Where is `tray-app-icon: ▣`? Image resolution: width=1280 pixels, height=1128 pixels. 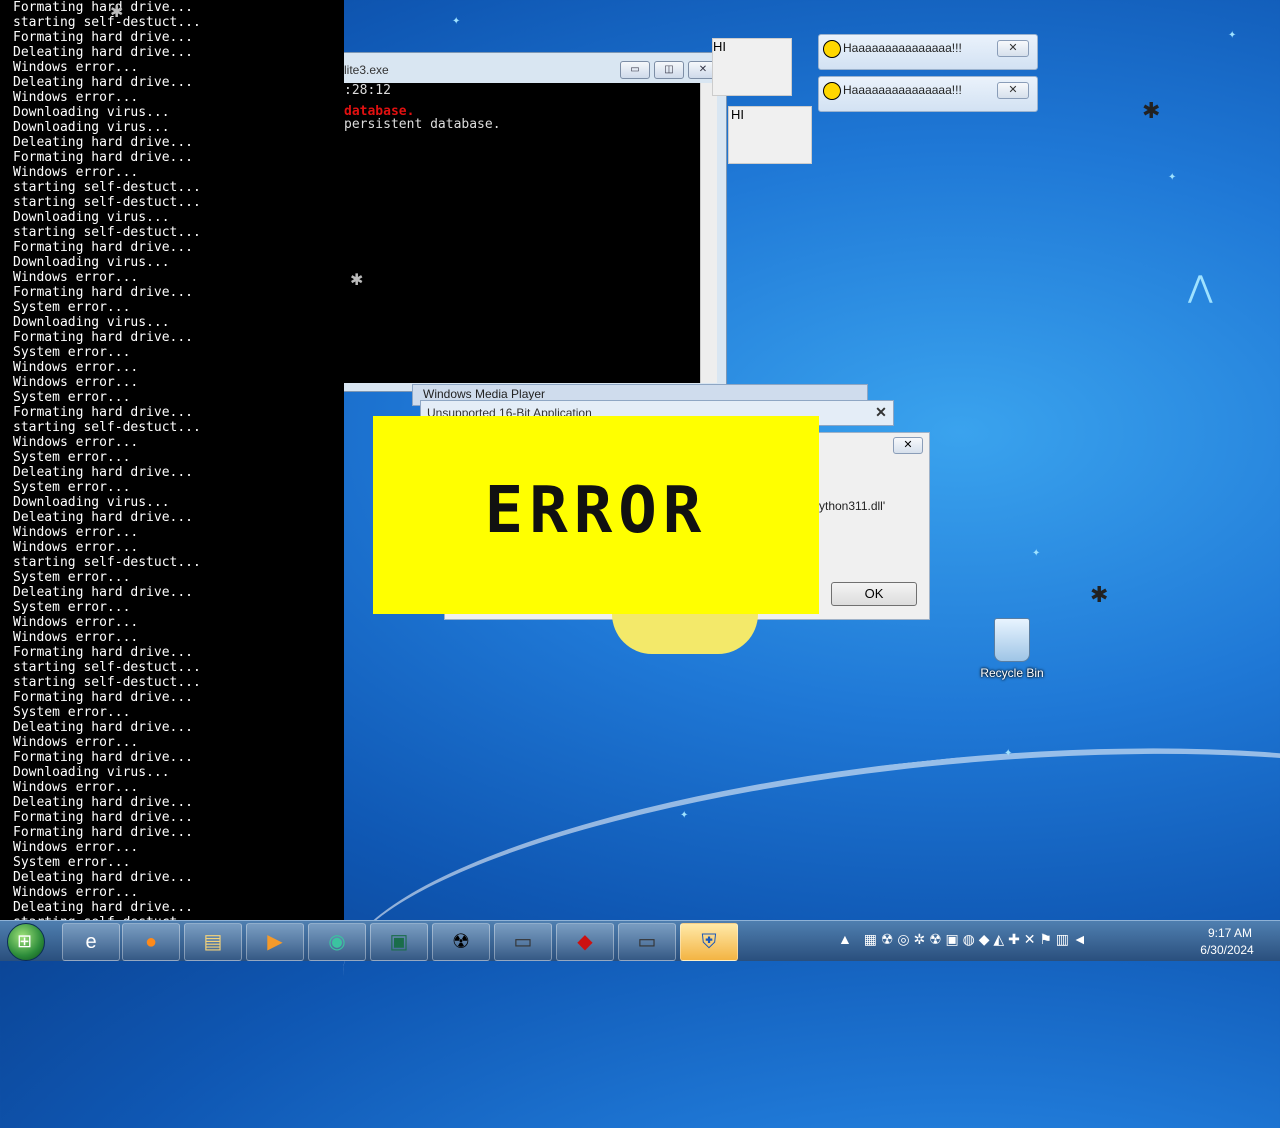
tray-app-icon: ▣ is located at coordinates (952, 939).